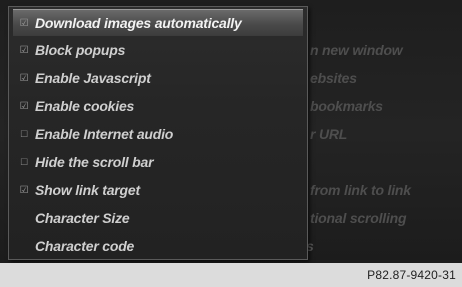  Describe the element at coordinates (94, 162) in the screenshot. I see `menu-item-label: Hide the scroll bar` at that location.